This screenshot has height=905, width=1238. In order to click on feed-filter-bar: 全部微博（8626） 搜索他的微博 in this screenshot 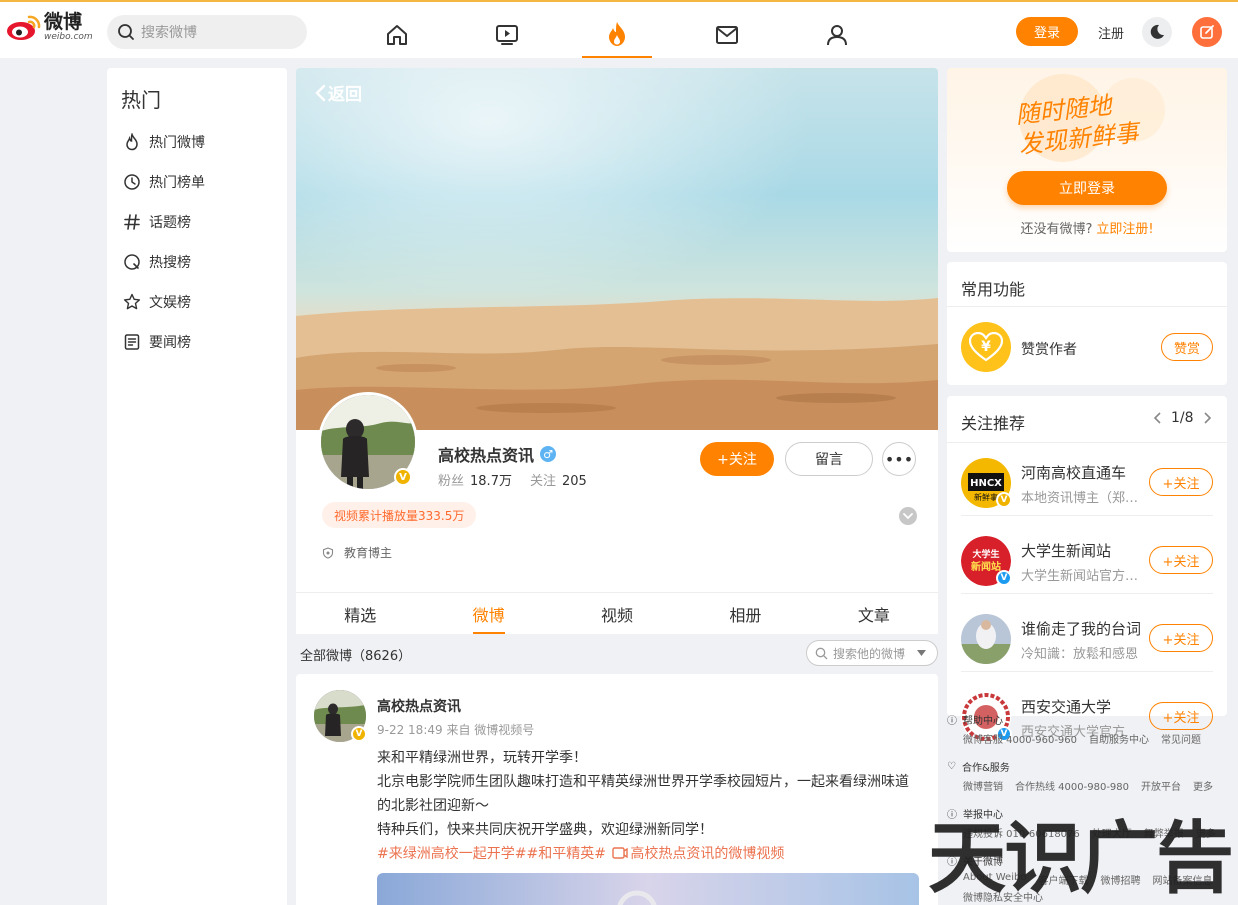, I will do `click(617, 654)`.